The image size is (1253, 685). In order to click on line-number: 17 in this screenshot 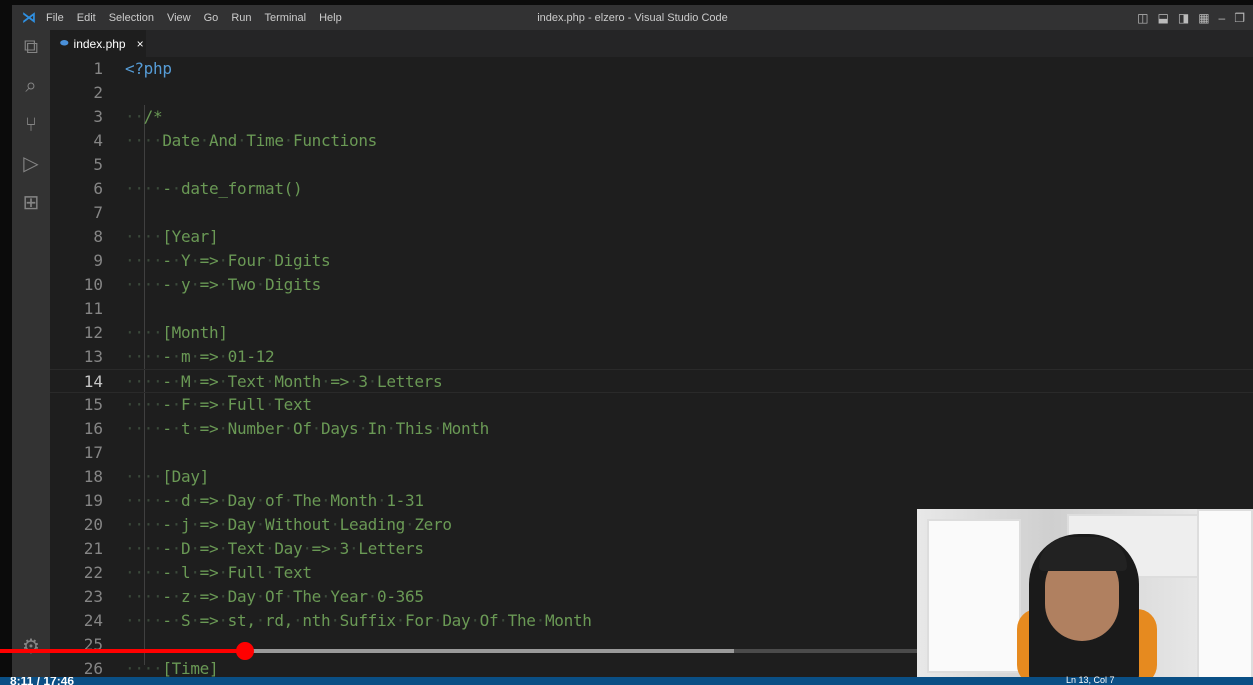, I will do `click(93, 452)`.